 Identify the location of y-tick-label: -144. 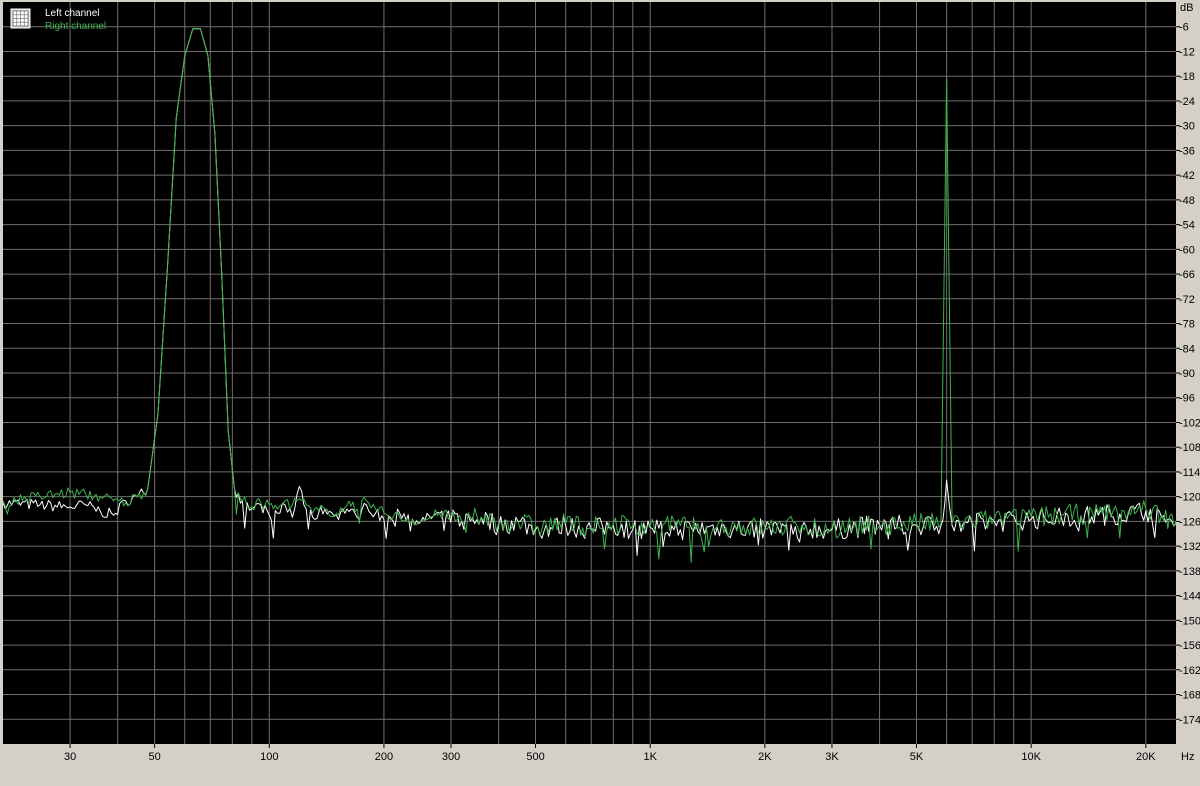
(1189, 597).